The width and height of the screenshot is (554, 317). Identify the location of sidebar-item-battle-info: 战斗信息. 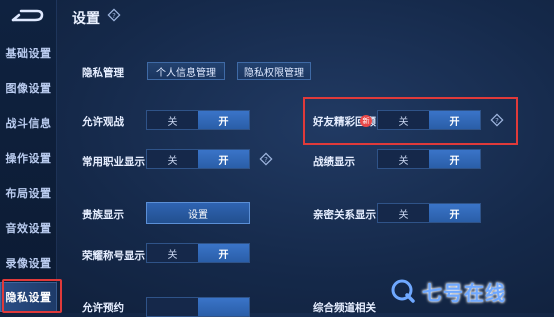
(28, 123).